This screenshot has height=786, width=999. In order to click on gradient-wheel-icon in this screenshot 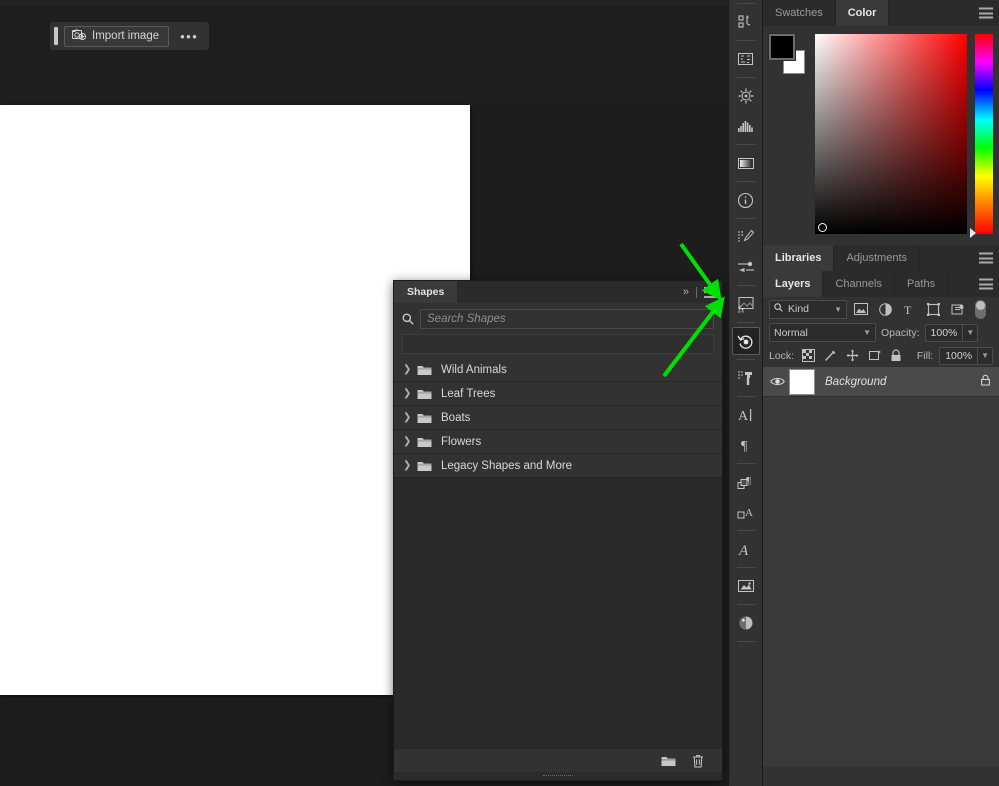, I will do `click(746, 96)`.